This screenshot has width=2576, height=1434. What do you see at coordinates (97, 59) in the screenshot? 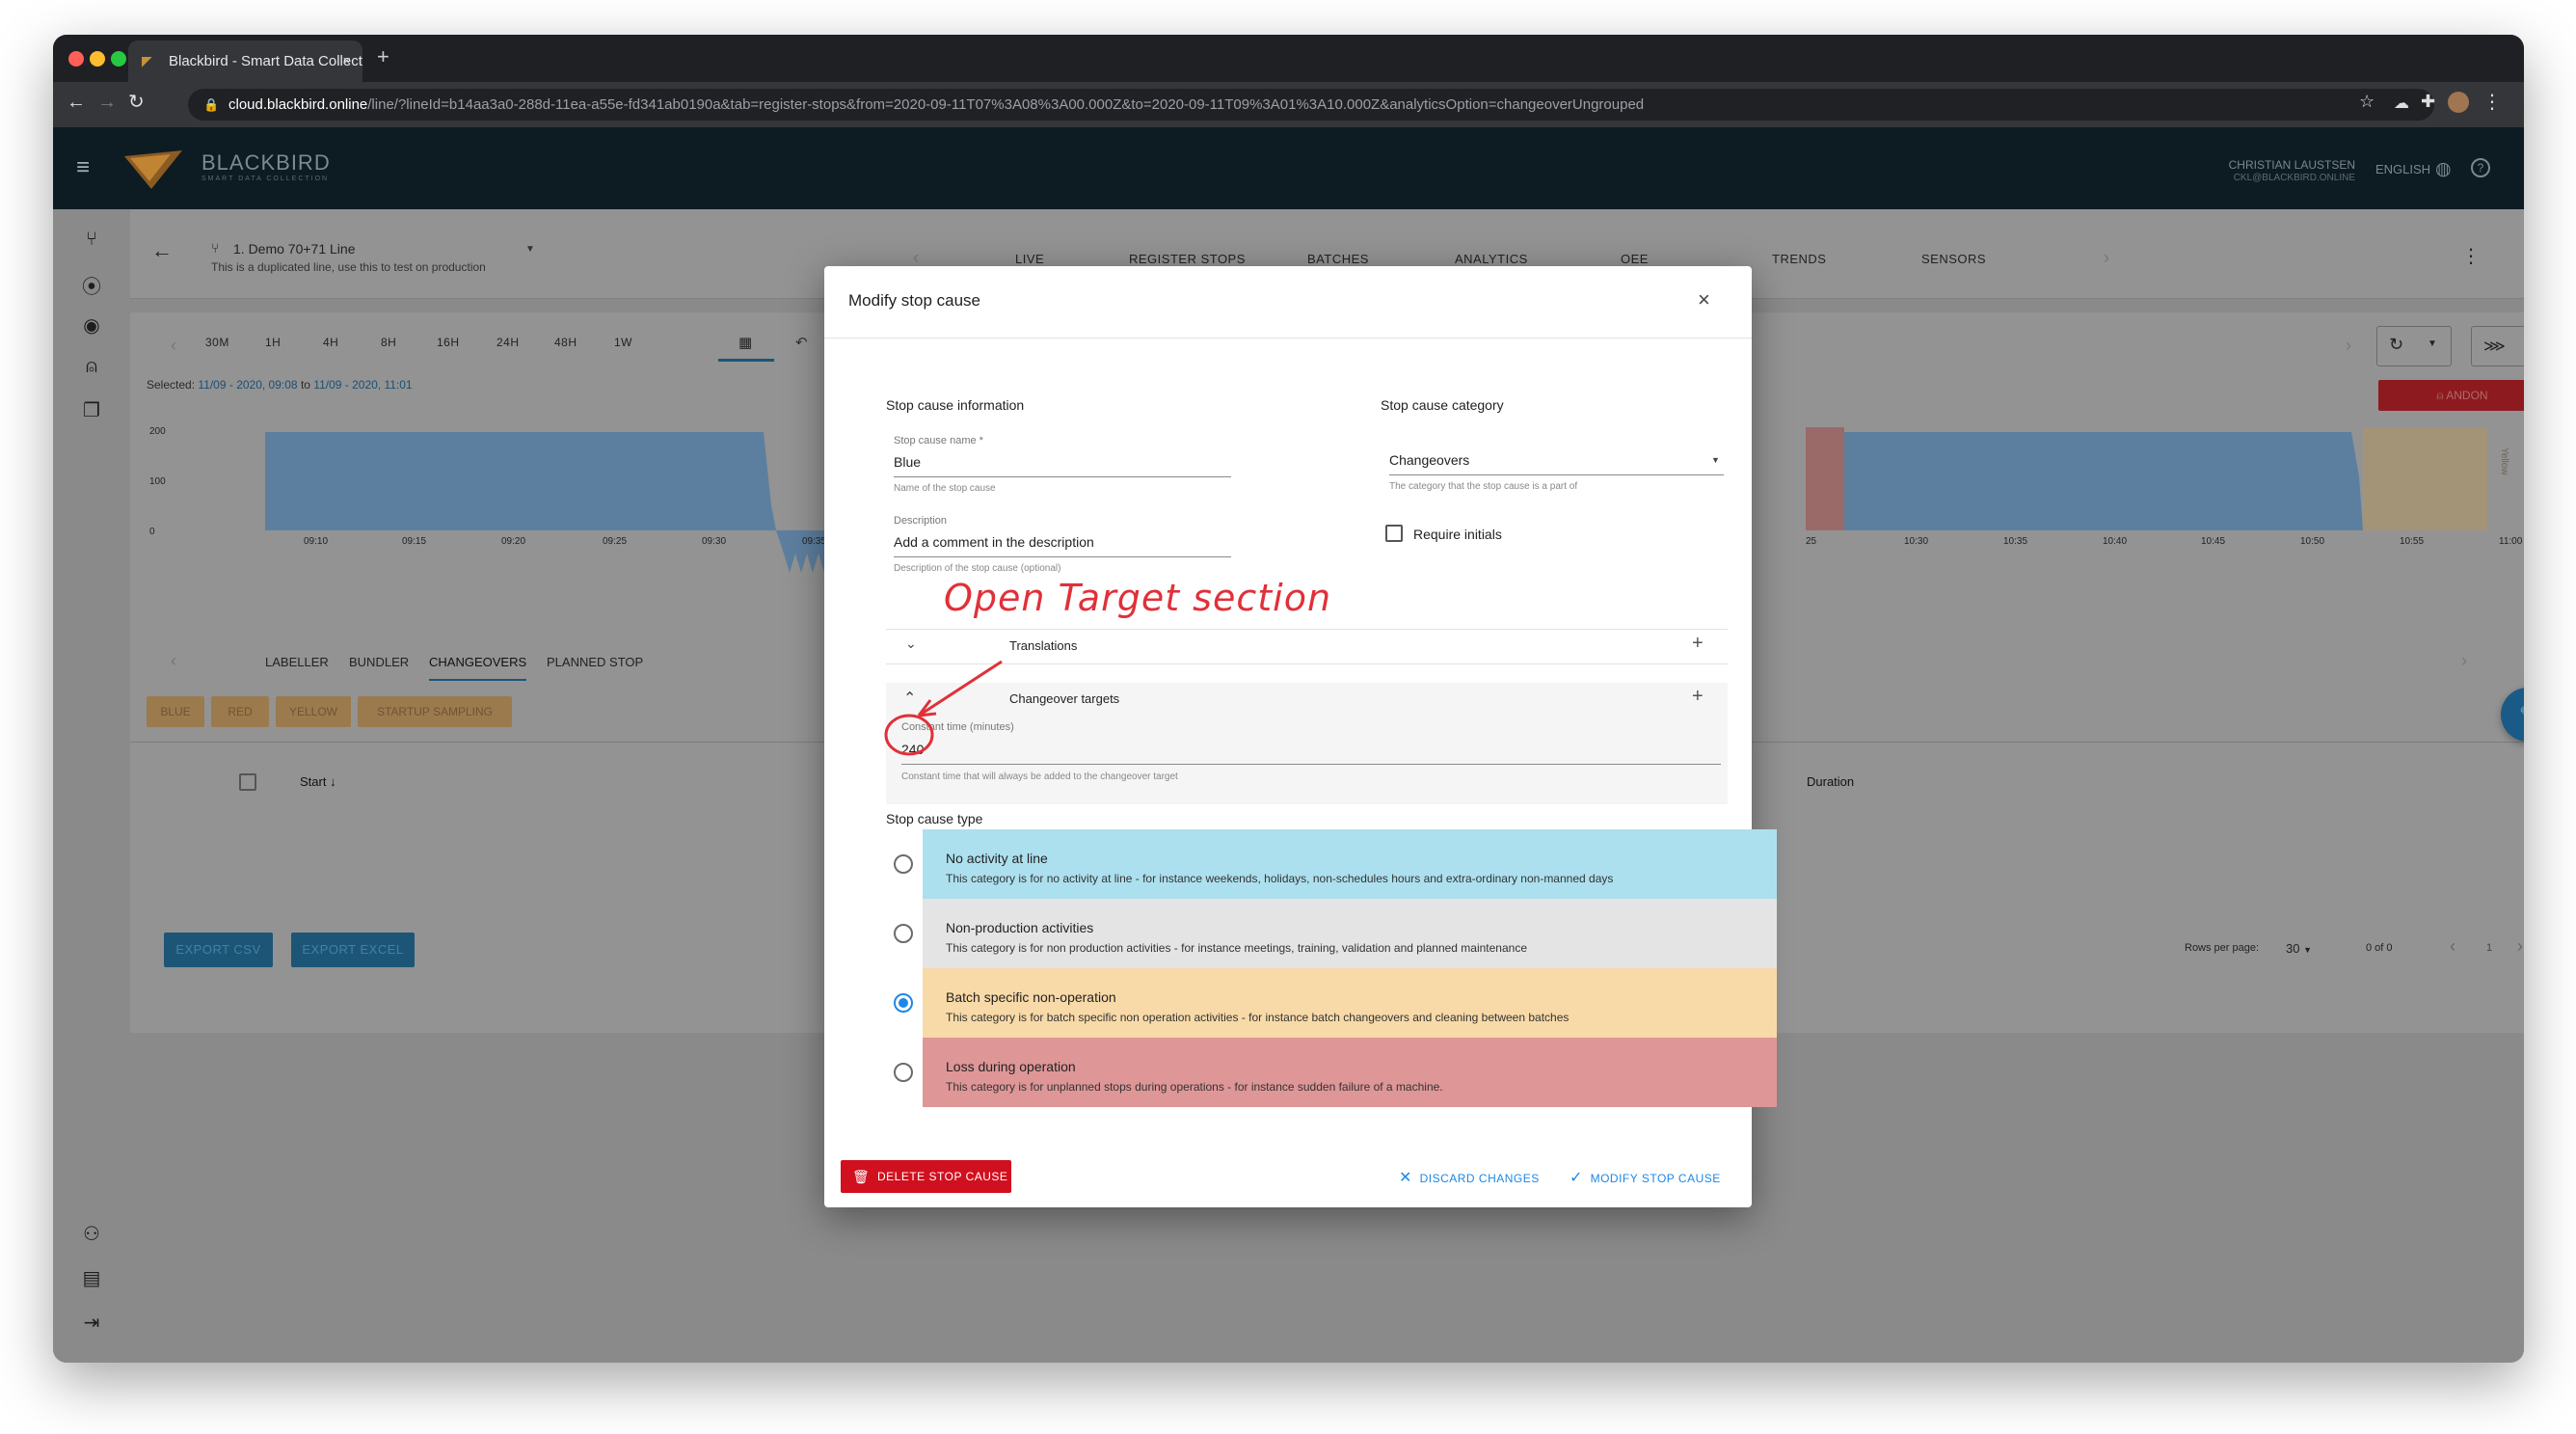
I see `minimize-window-icon` at bounding box center [97, 59].